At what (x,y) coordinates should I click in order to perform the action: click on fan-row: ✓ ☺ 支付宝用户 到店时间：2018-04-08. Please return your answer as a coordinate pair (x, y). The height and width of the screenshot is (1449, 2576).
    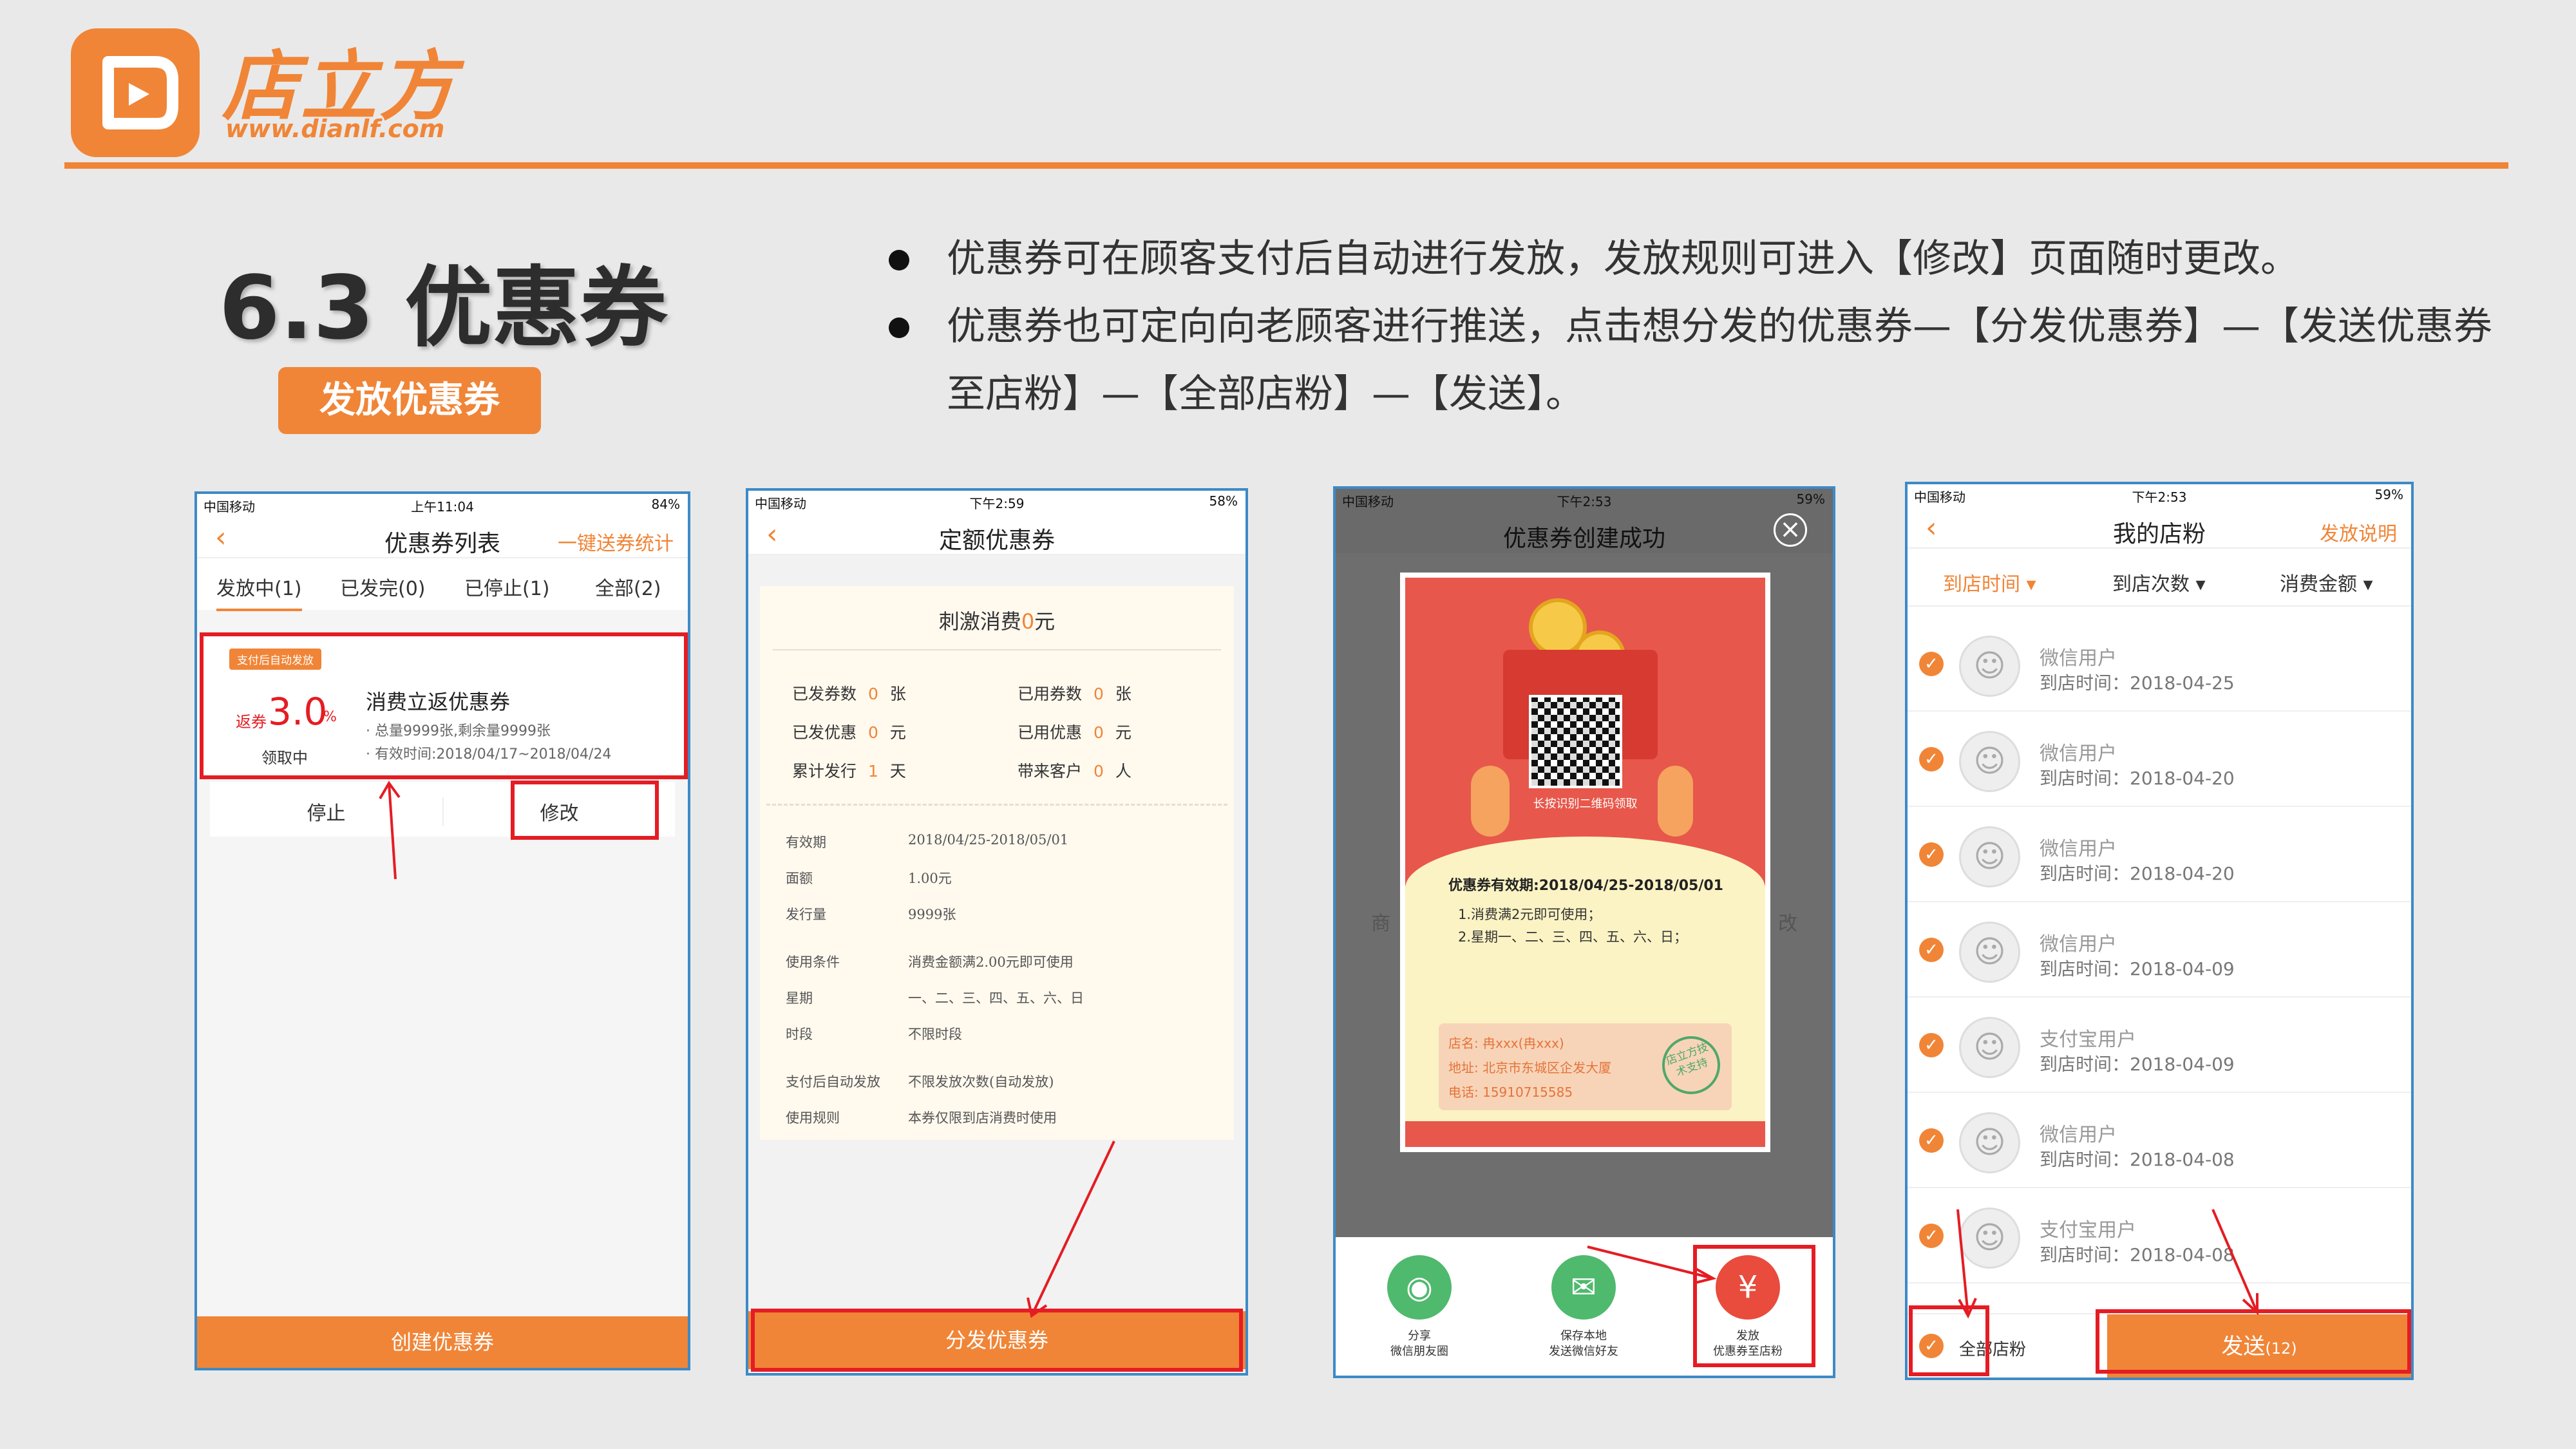
    Looking at the image, I should click on (2159, 1235).